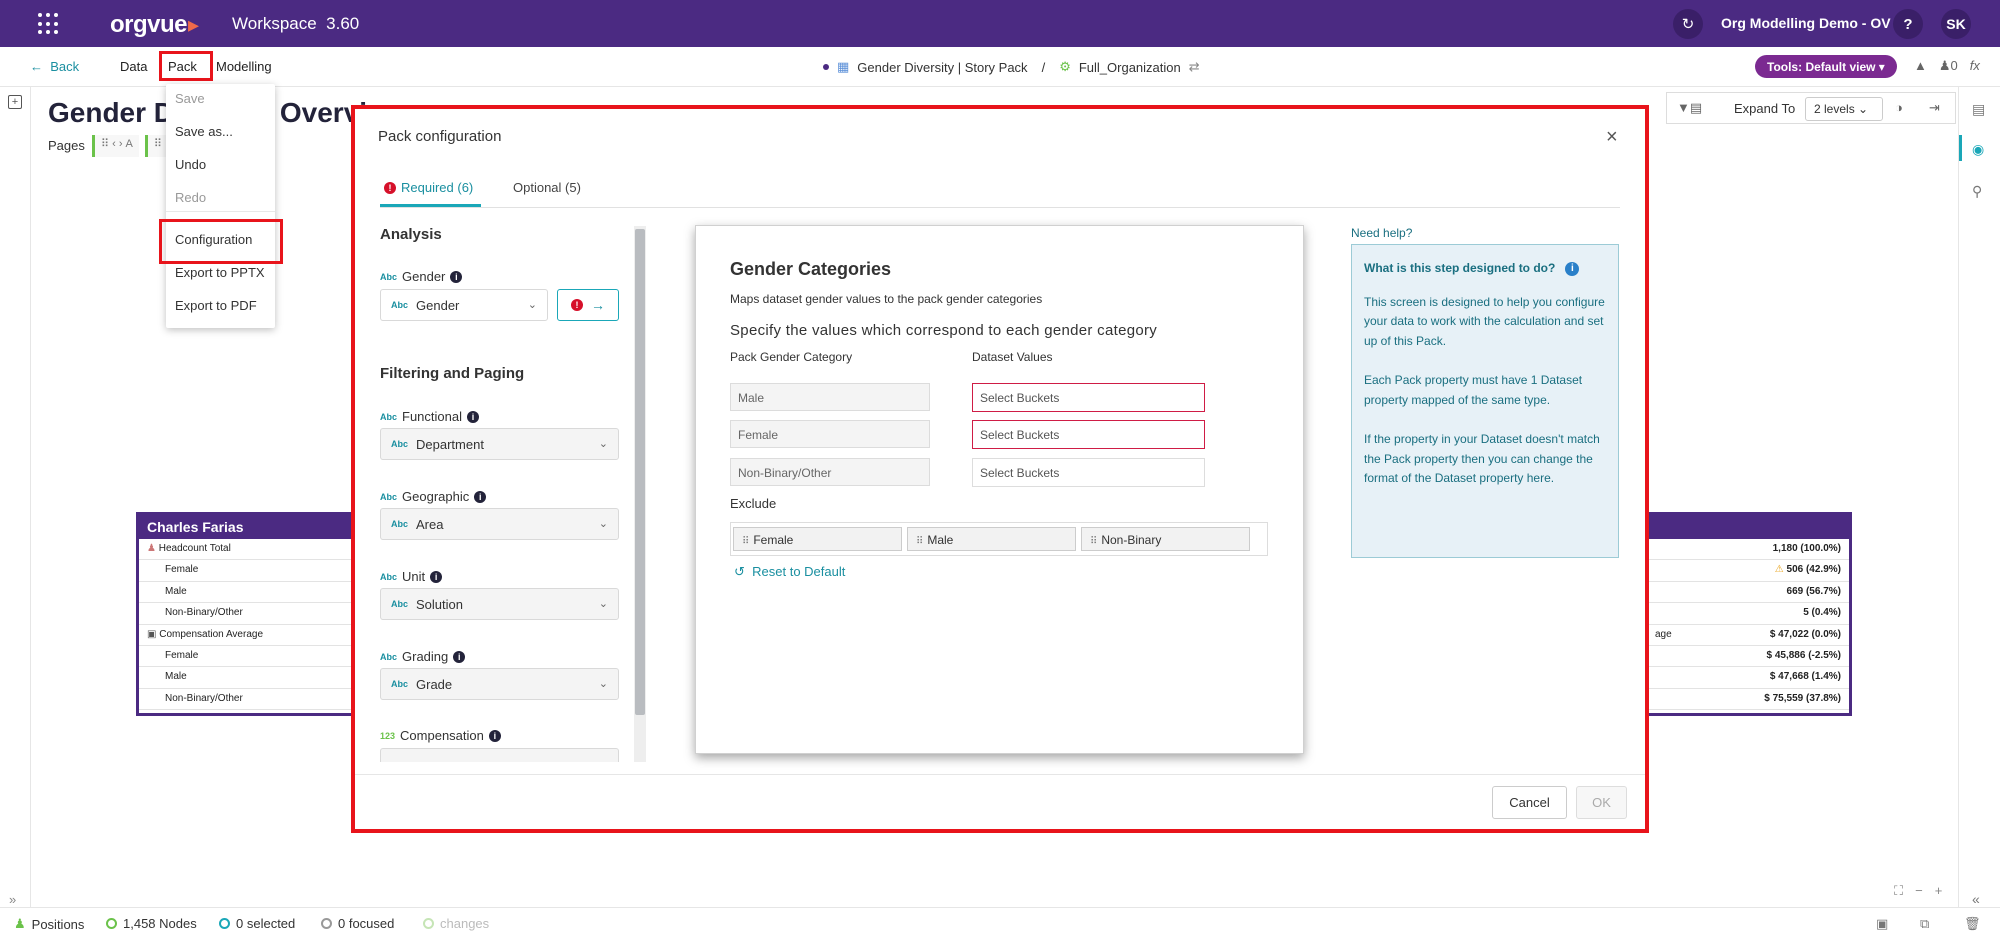 This screenshot has height=939, width=2000. Describe the element at coordinates (428, 187) in the screenshot. I see `tab-required: ! Required (6)` at that location.